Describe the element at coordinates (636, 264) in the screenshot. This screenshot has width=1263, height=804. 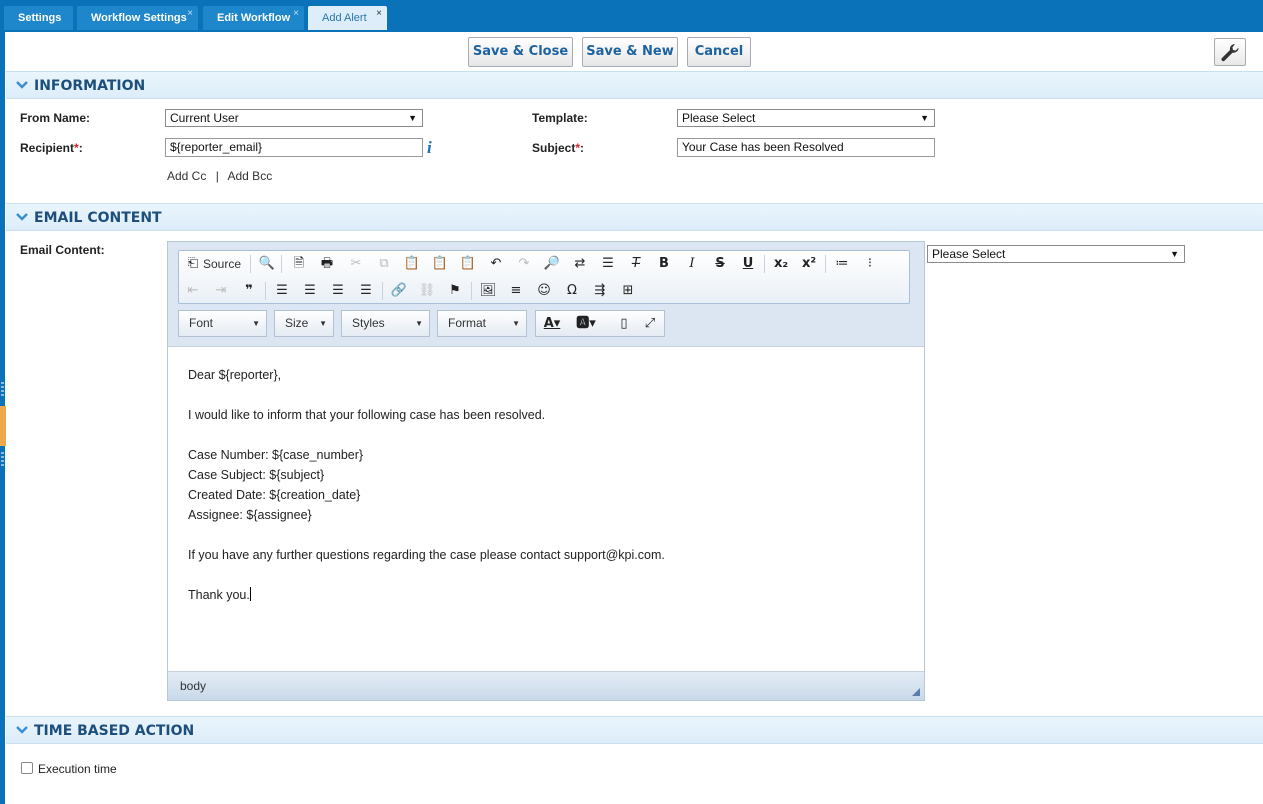
I see `remove-format-icon: T̶` at that location.